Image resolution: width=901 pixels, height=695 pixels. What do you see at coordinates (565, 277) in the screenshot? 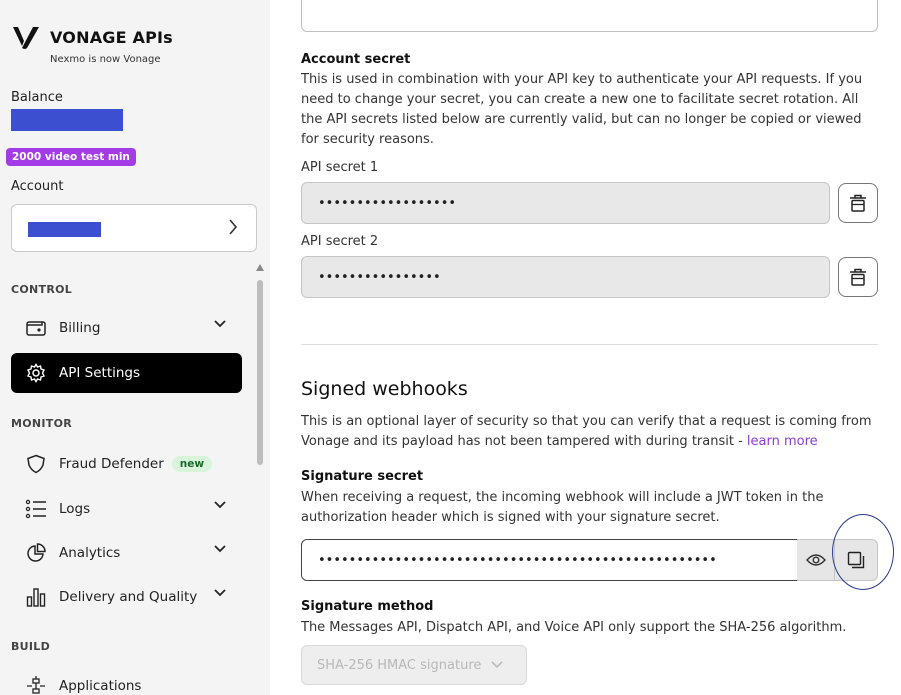
I see `api-secret-2-field: ••••••••••••••••` at bounding box center [565, 277].